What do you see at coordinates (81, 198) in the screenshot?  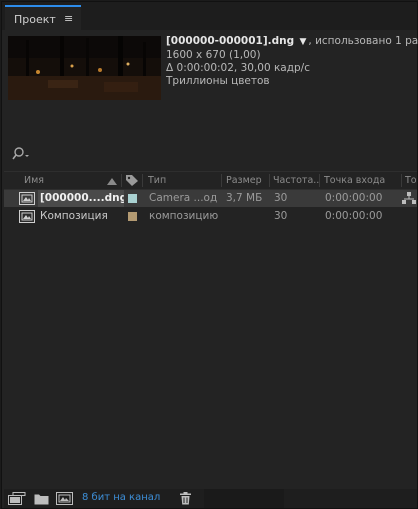 I see `row-name: [000000....dng` at bounding box center [81, 198].